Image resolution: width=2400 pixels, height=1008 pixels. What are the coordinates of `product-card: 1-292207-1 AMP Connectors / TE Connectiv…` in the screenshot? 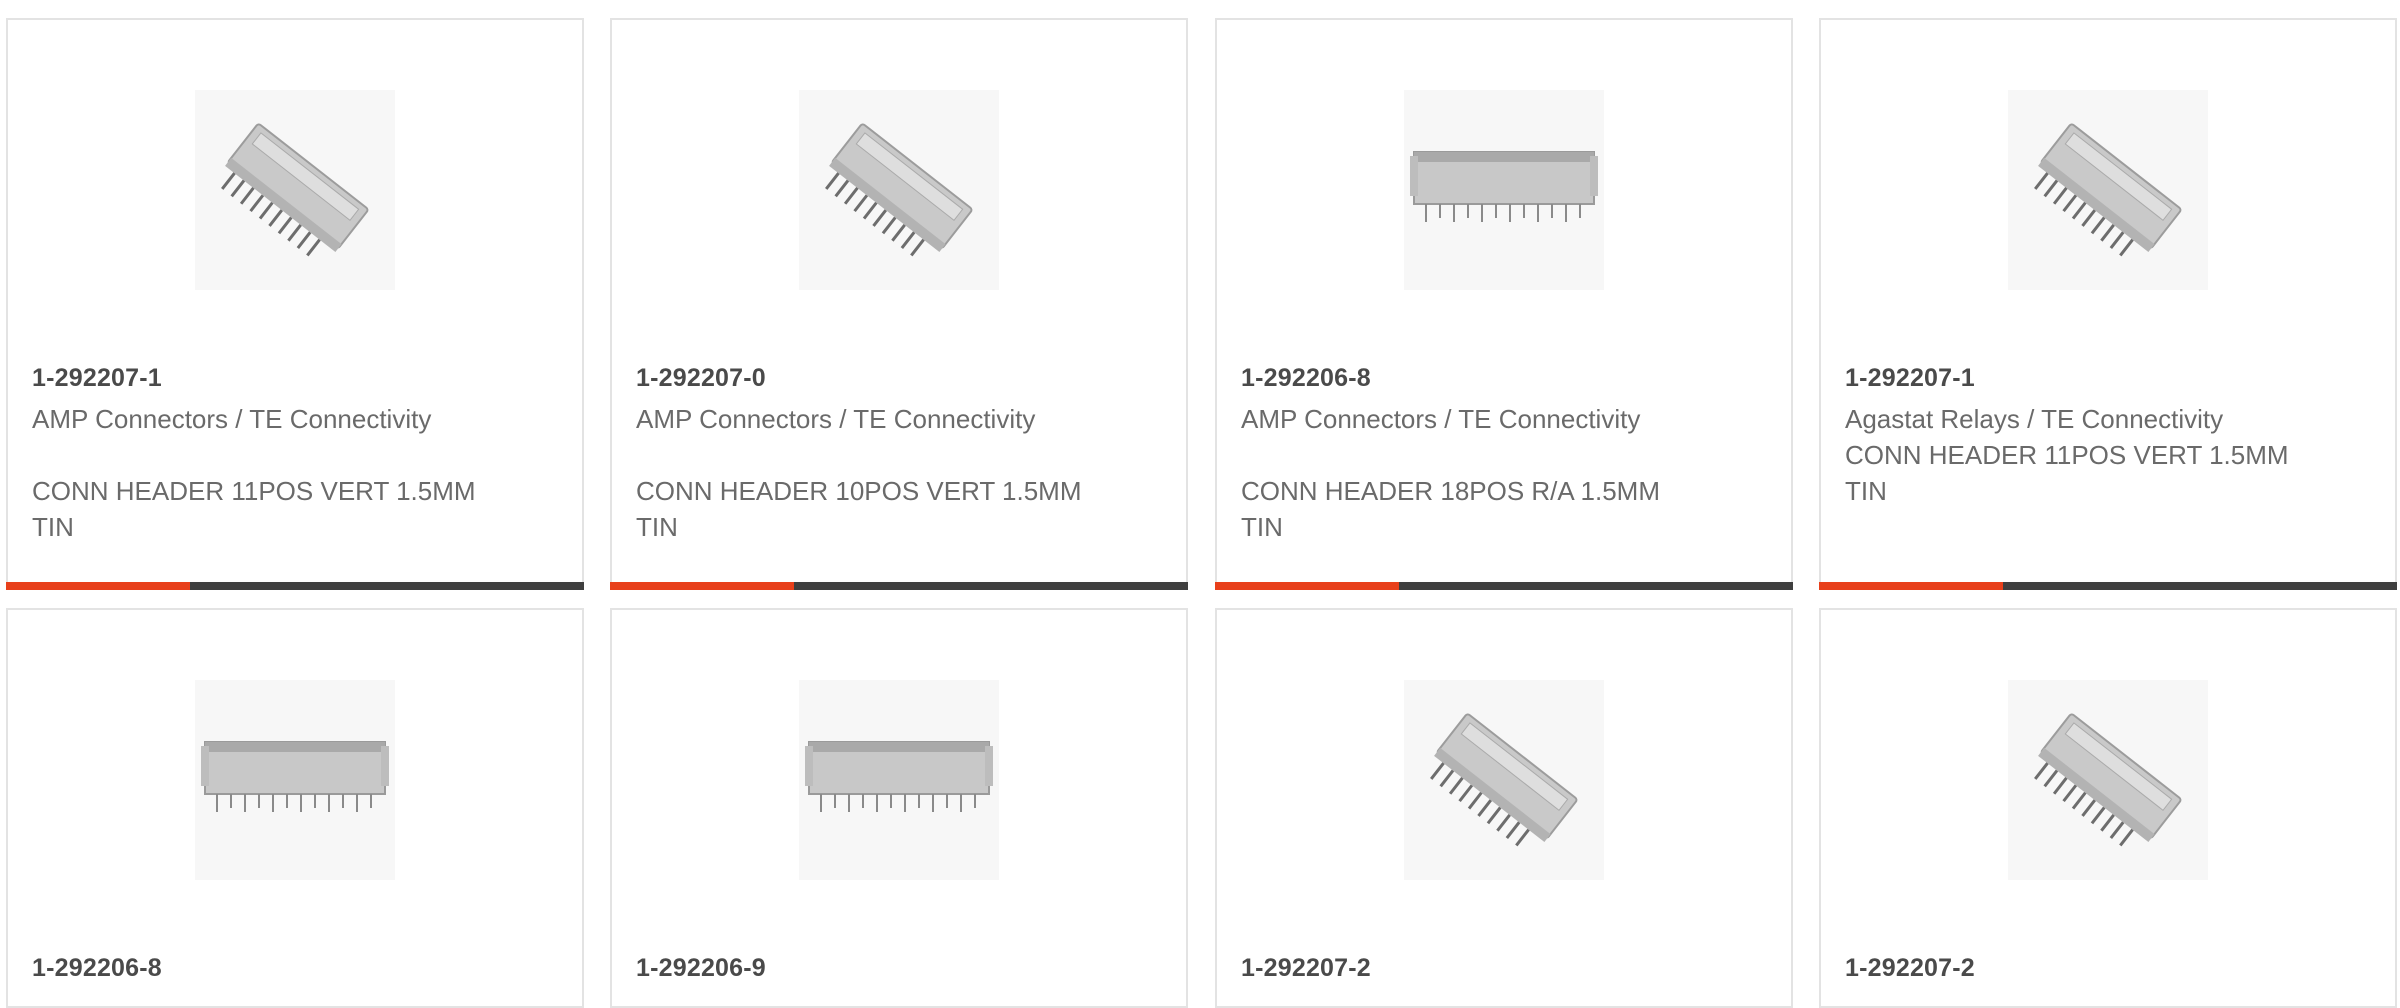 It's located at (295, 304).